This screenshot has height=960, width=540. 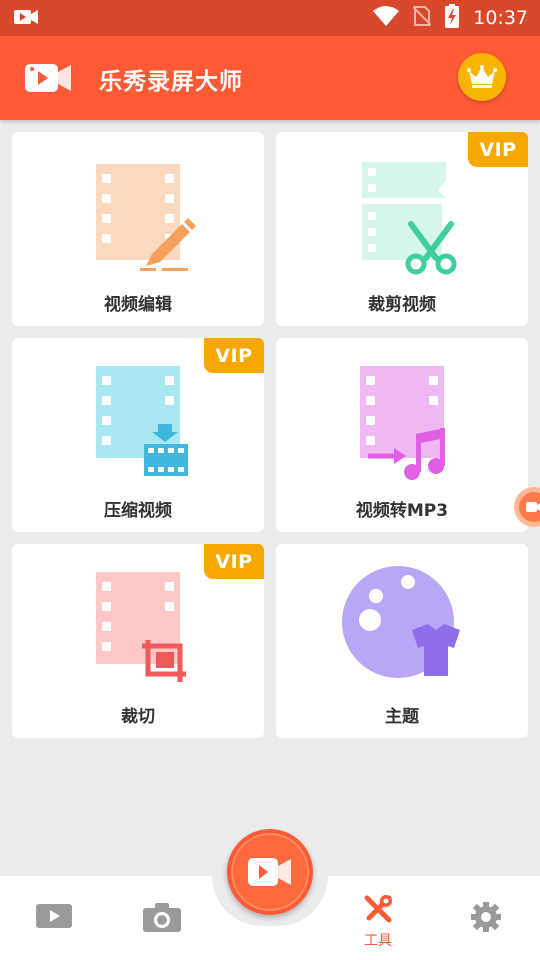 I want to click on app-bar: 乐秀录屏大师, so click(x=270, y=78).